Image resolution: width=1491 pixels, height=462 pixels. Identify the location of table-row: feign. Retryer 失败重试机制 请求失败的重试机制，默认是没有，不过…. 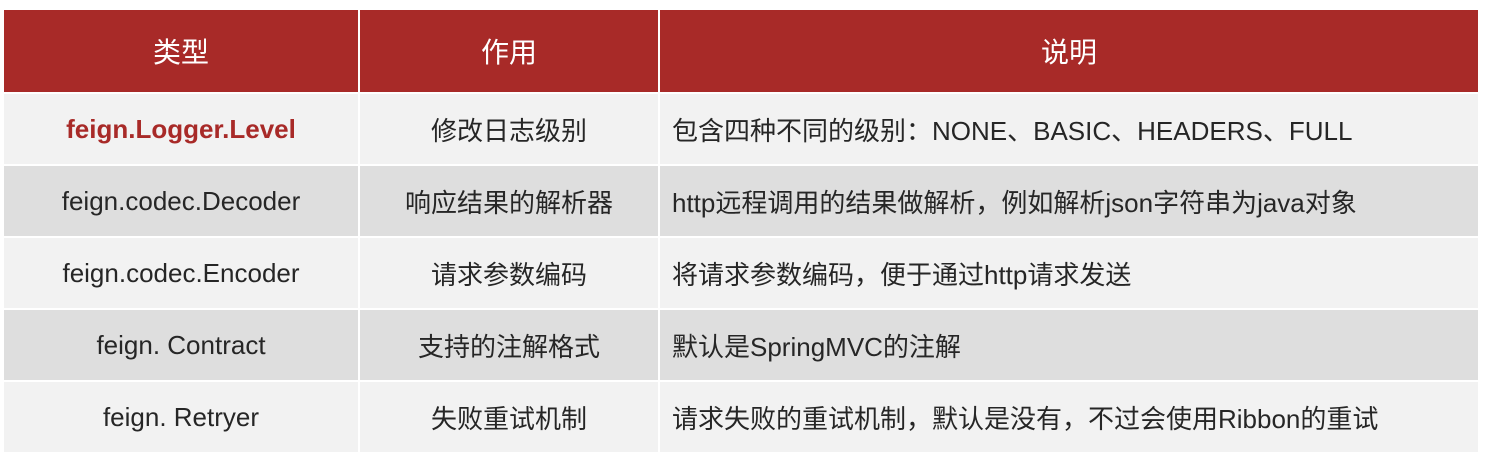
(741, 417).